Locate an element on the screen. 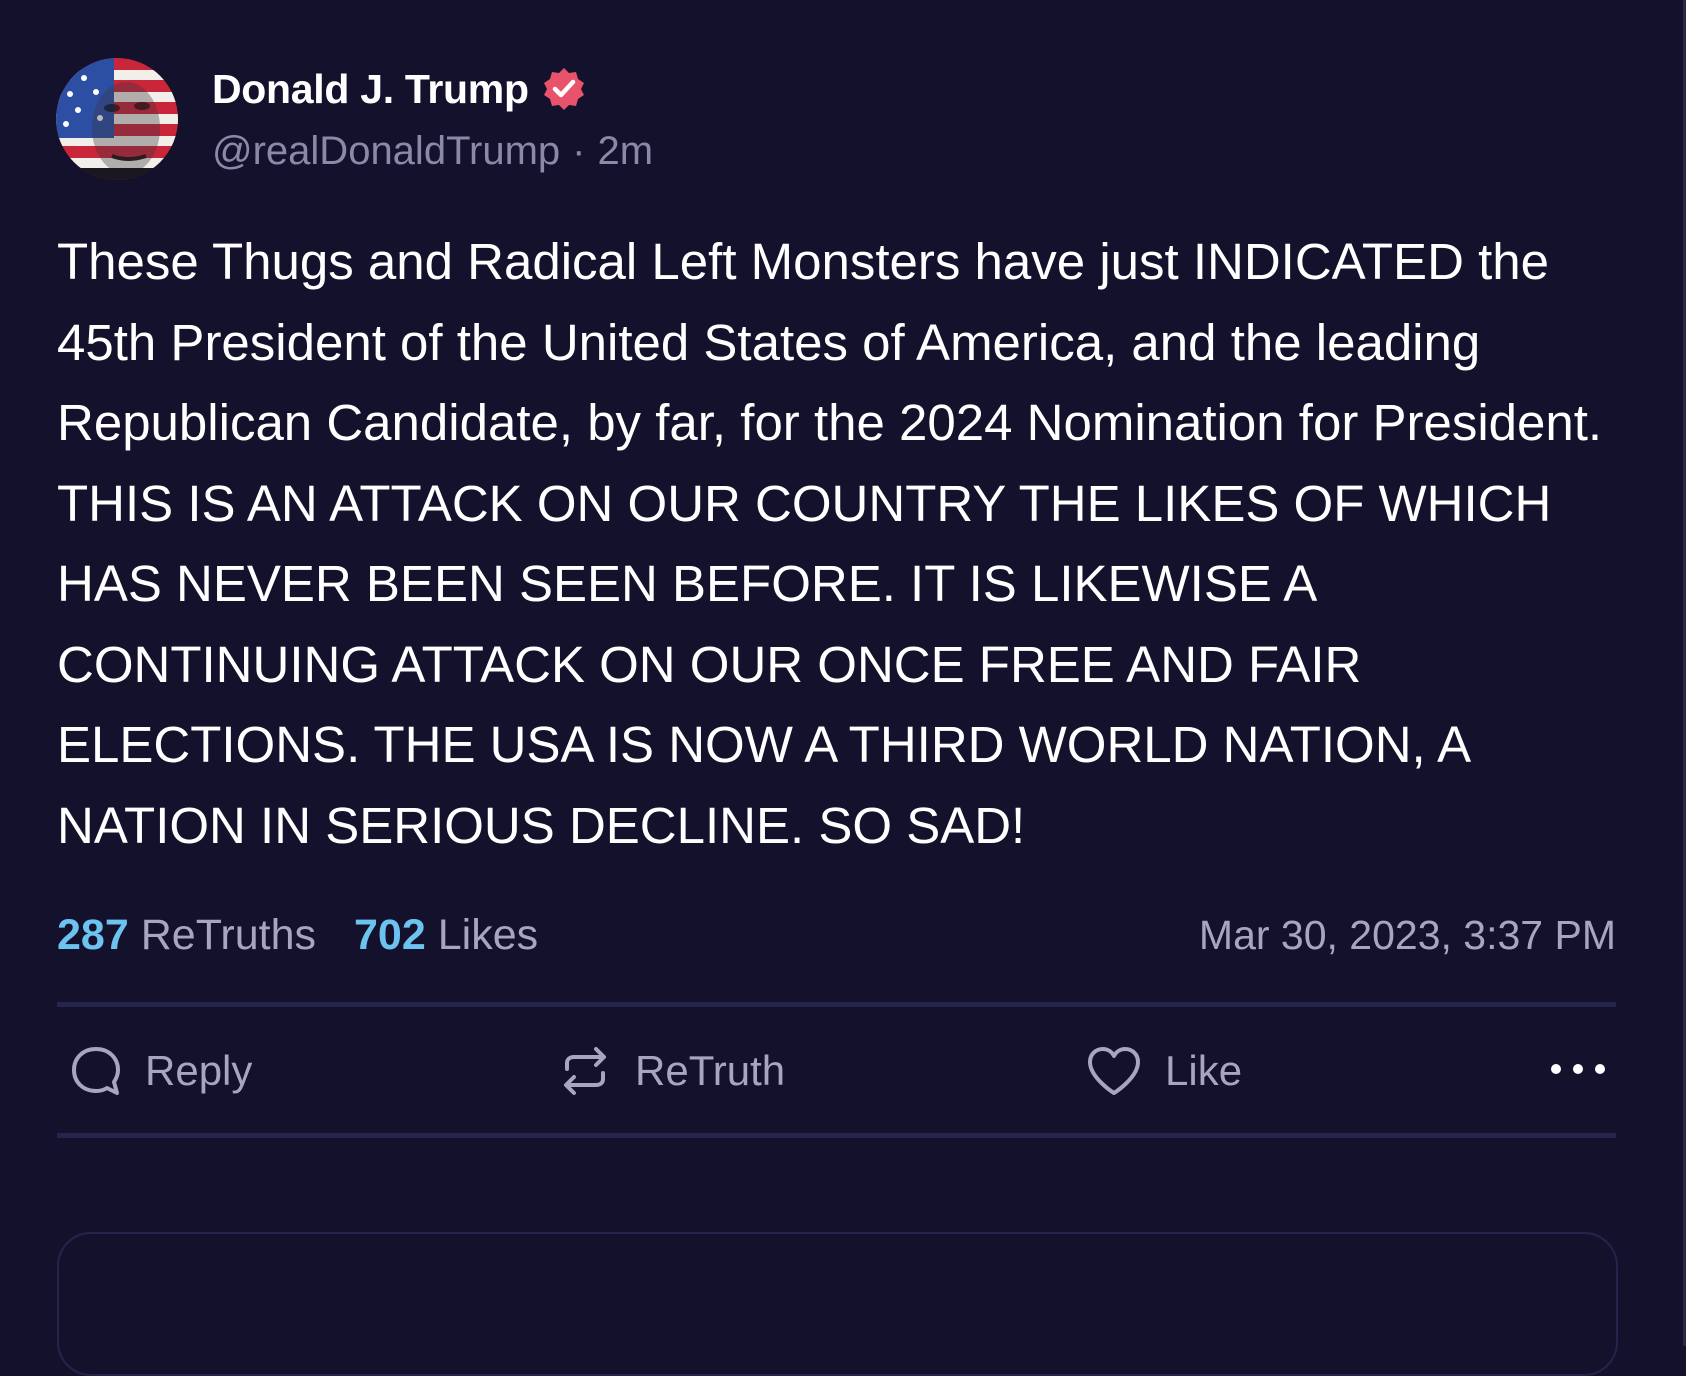 This screenshot has width=1686, height=1376. reply-bubble-icon is located at coordinates (96, 1071).